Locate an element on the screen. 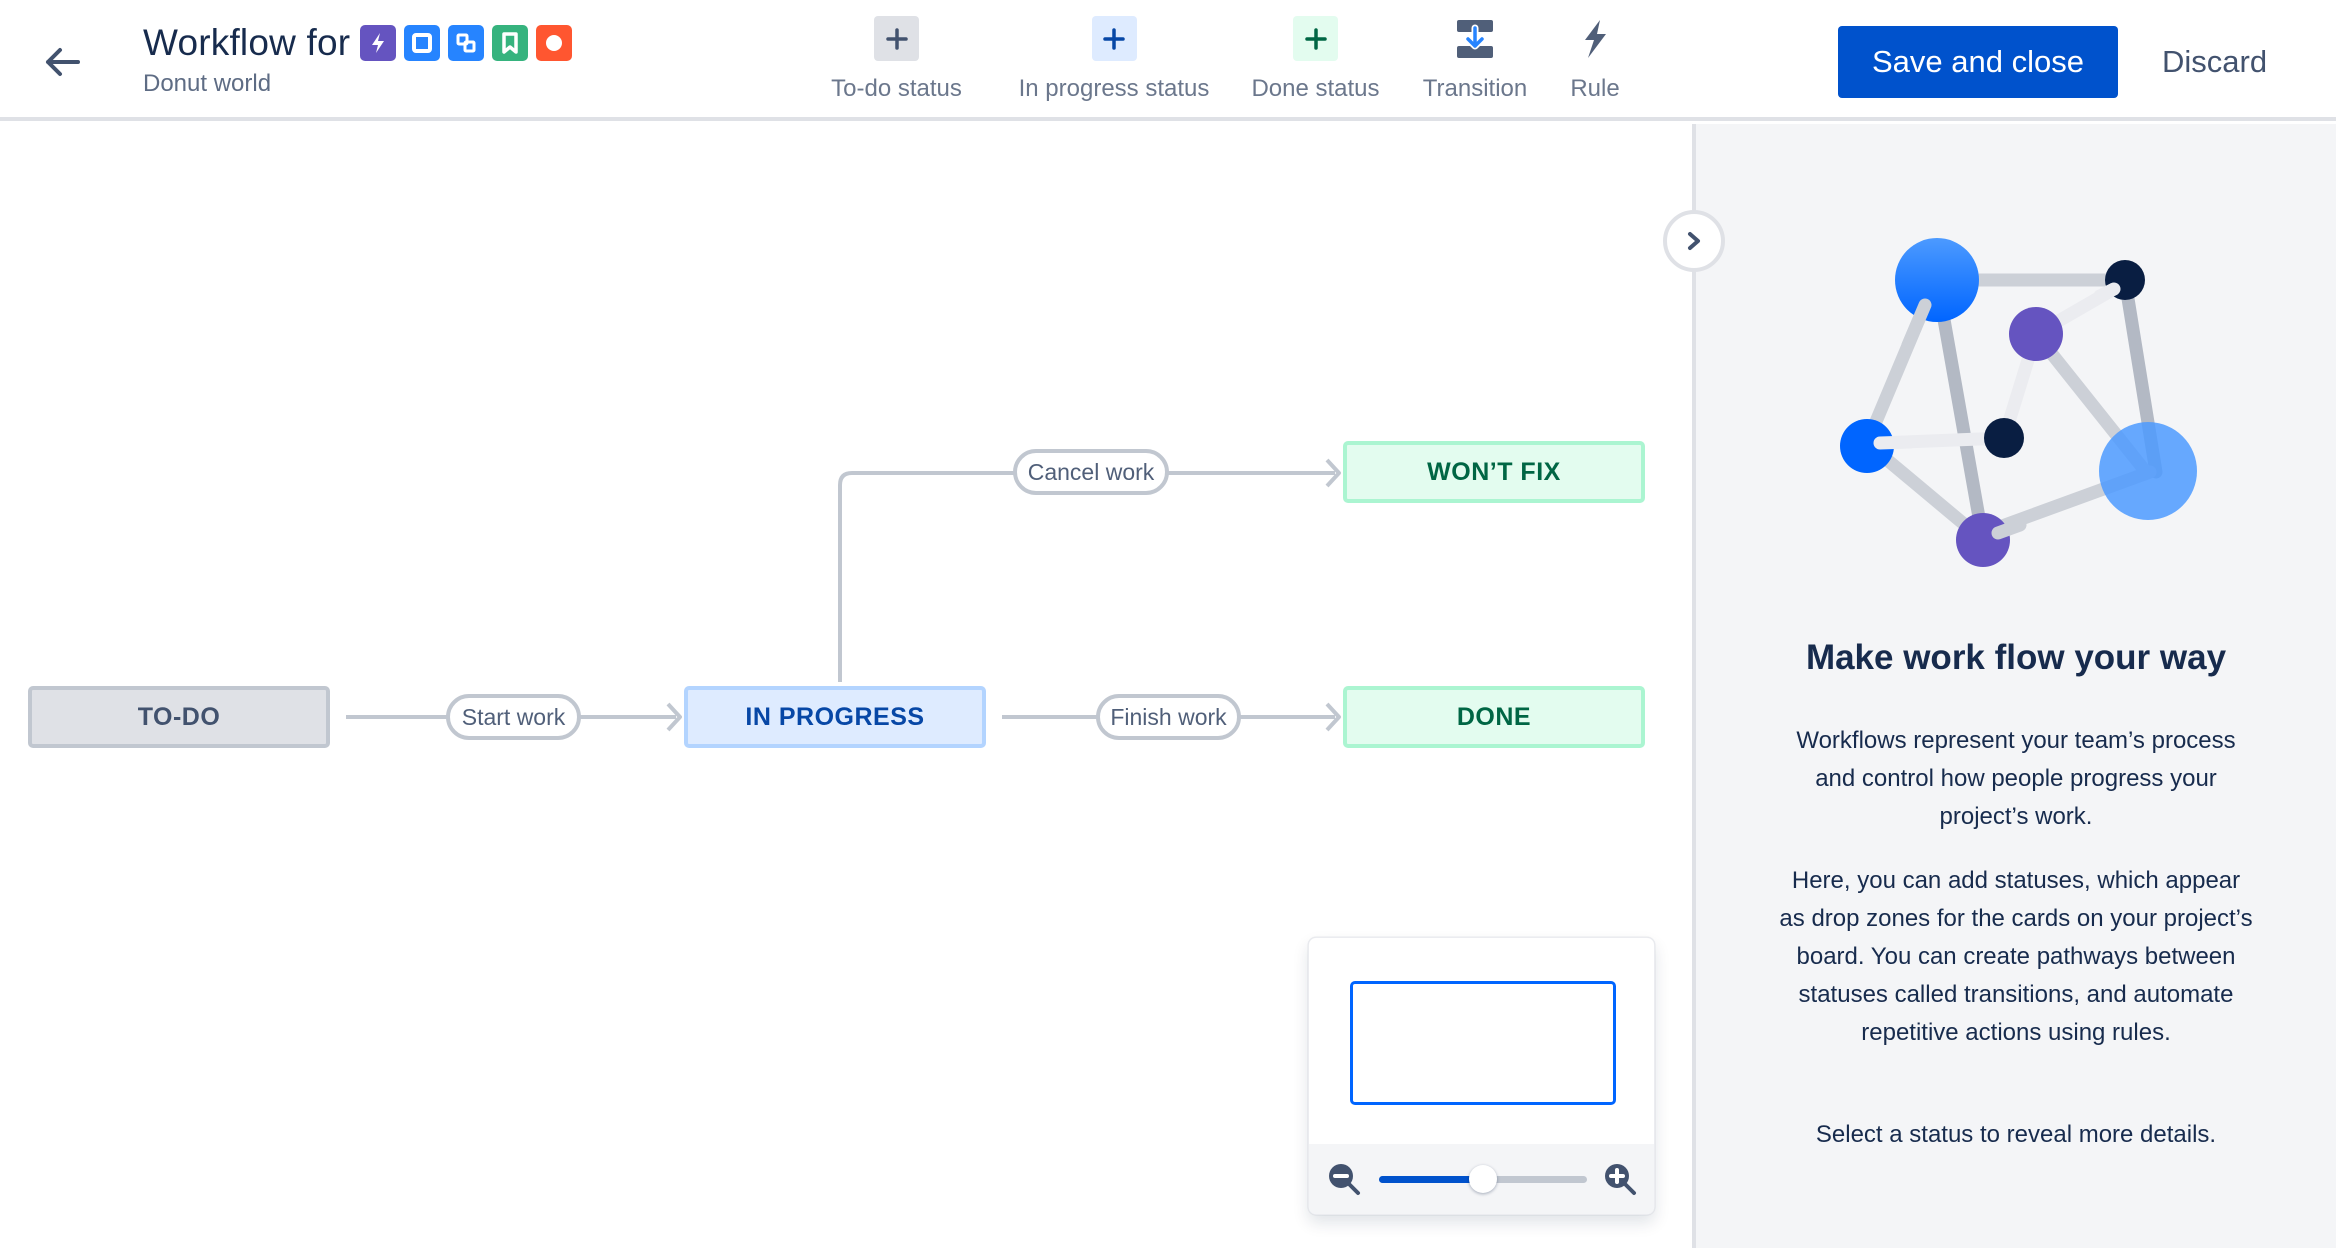  zoom-out-icon is located at coordinates (1344, 1179).